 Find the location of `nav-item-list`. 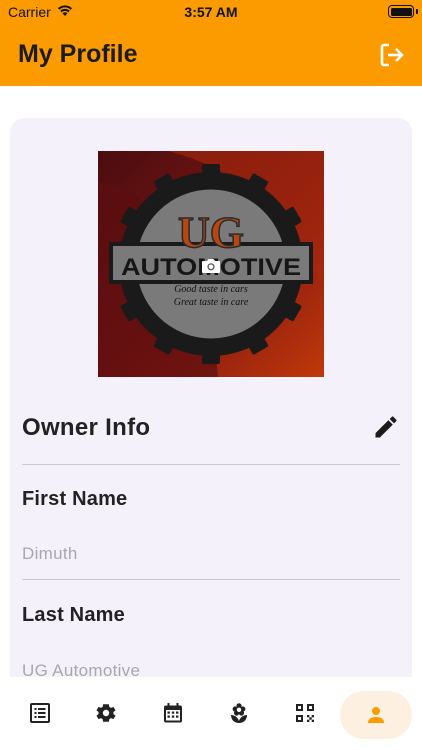

nav-item-list is located at coordinates (40, 713).